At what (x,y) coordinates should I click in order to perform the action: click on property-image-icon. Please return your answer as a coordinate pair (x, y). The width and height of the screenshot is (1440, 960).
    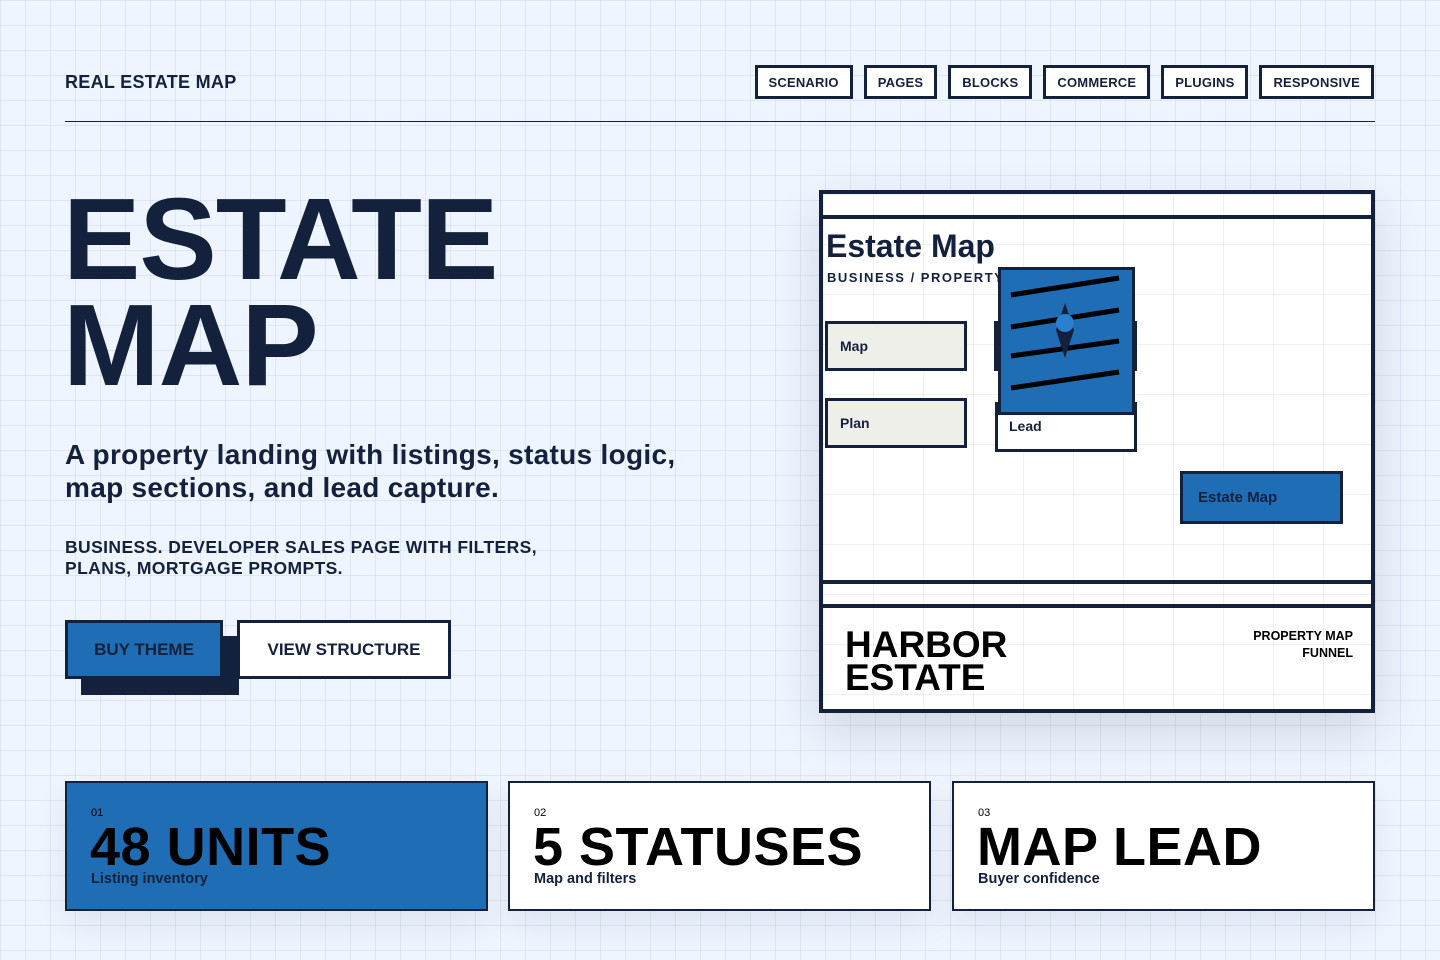
    Looking at the image, I should click on (1066, 341).